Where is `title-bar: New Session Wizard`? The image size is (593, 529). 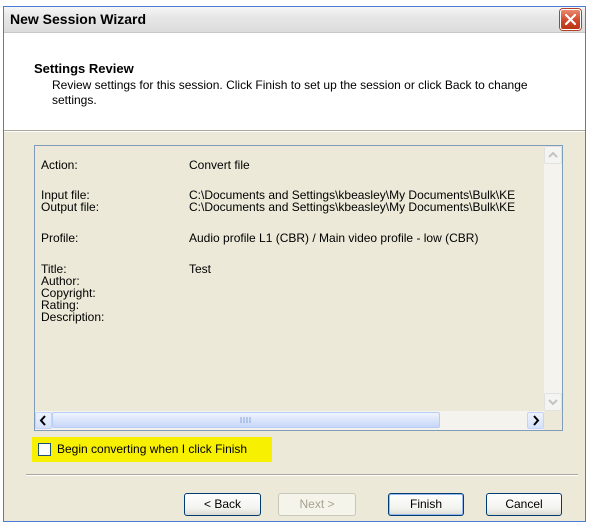
title-bar: New Session Wizard is located at coordinates (294, 20).